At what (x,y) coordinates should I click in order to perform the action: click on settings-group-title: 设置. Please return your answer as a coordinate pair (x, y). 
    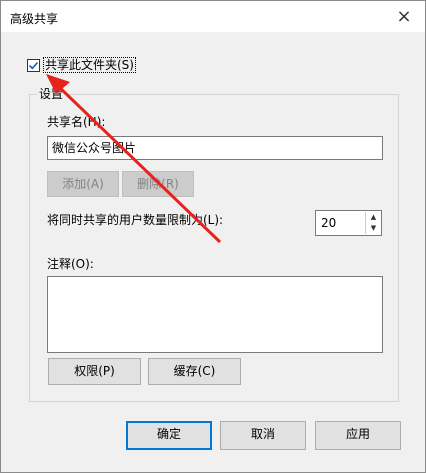
    Looking at the image, I should click on (51, 94).